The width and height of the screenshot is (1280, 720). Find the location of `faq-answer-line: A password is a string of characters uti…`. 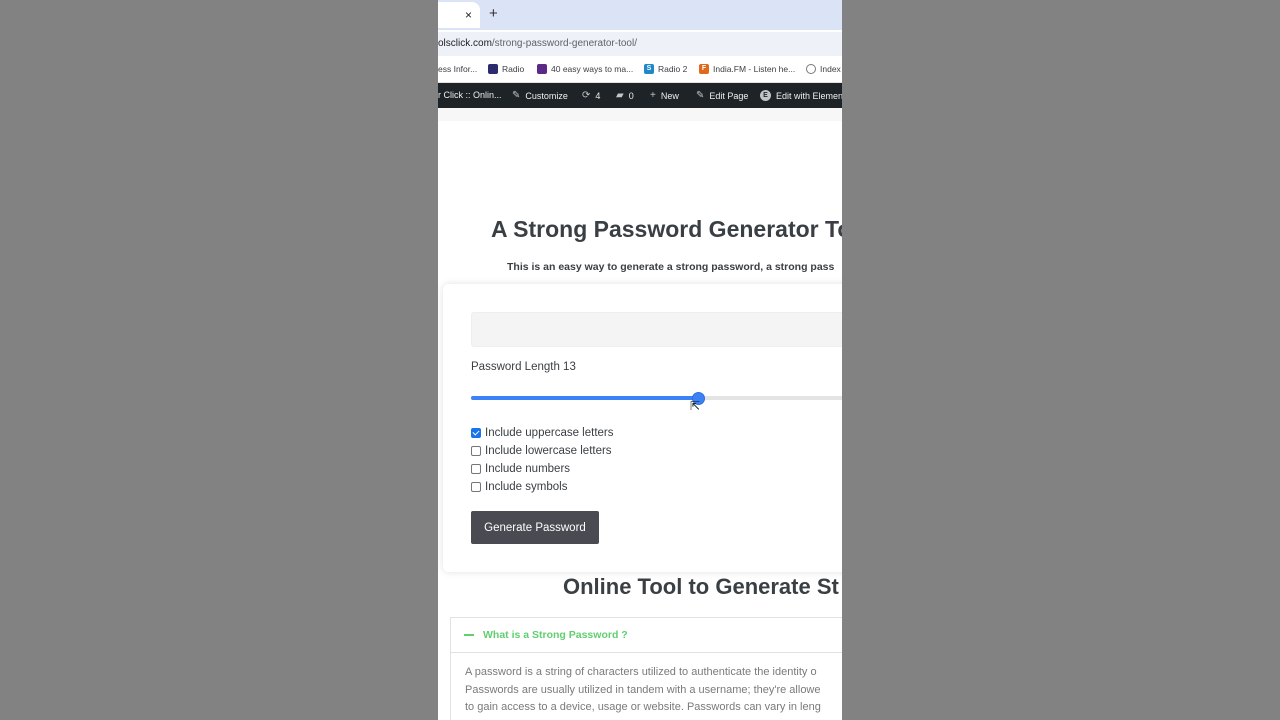

faq-answer-line: A password is a string of characters uti… is located at coordinates (641, 672).